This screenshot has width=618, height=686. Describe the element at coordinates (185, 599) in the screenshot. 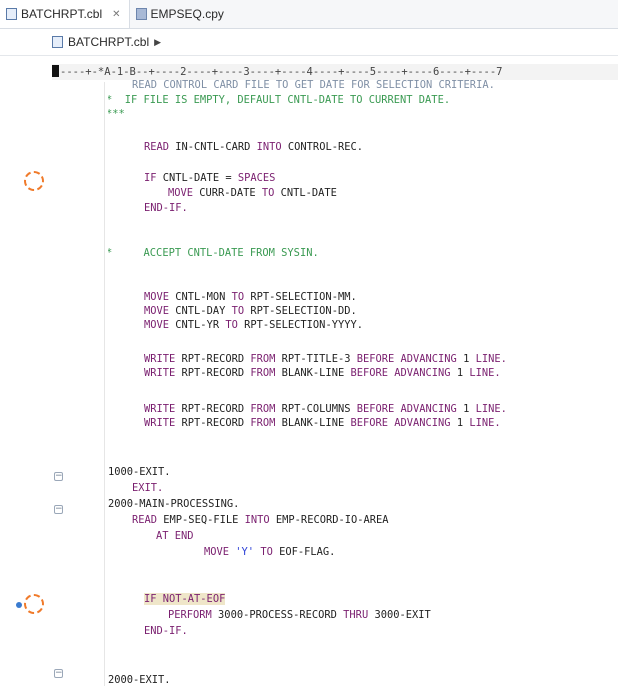

I see `code-line: IF NOT-AT-EOF` at that location.